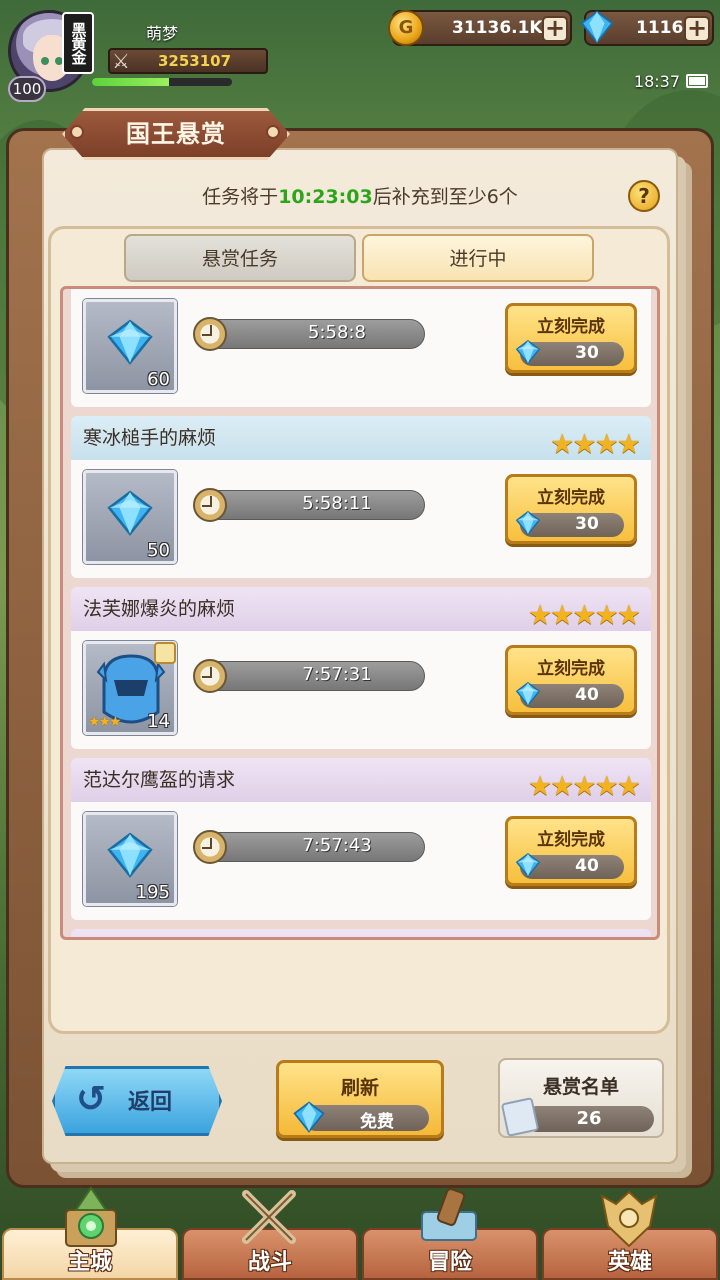 This screenshot has height=1280, width=720. Describe the element at coordinates (105, 722) in the screenshot. I see `item-rarity-stars: ★★★` at that location.